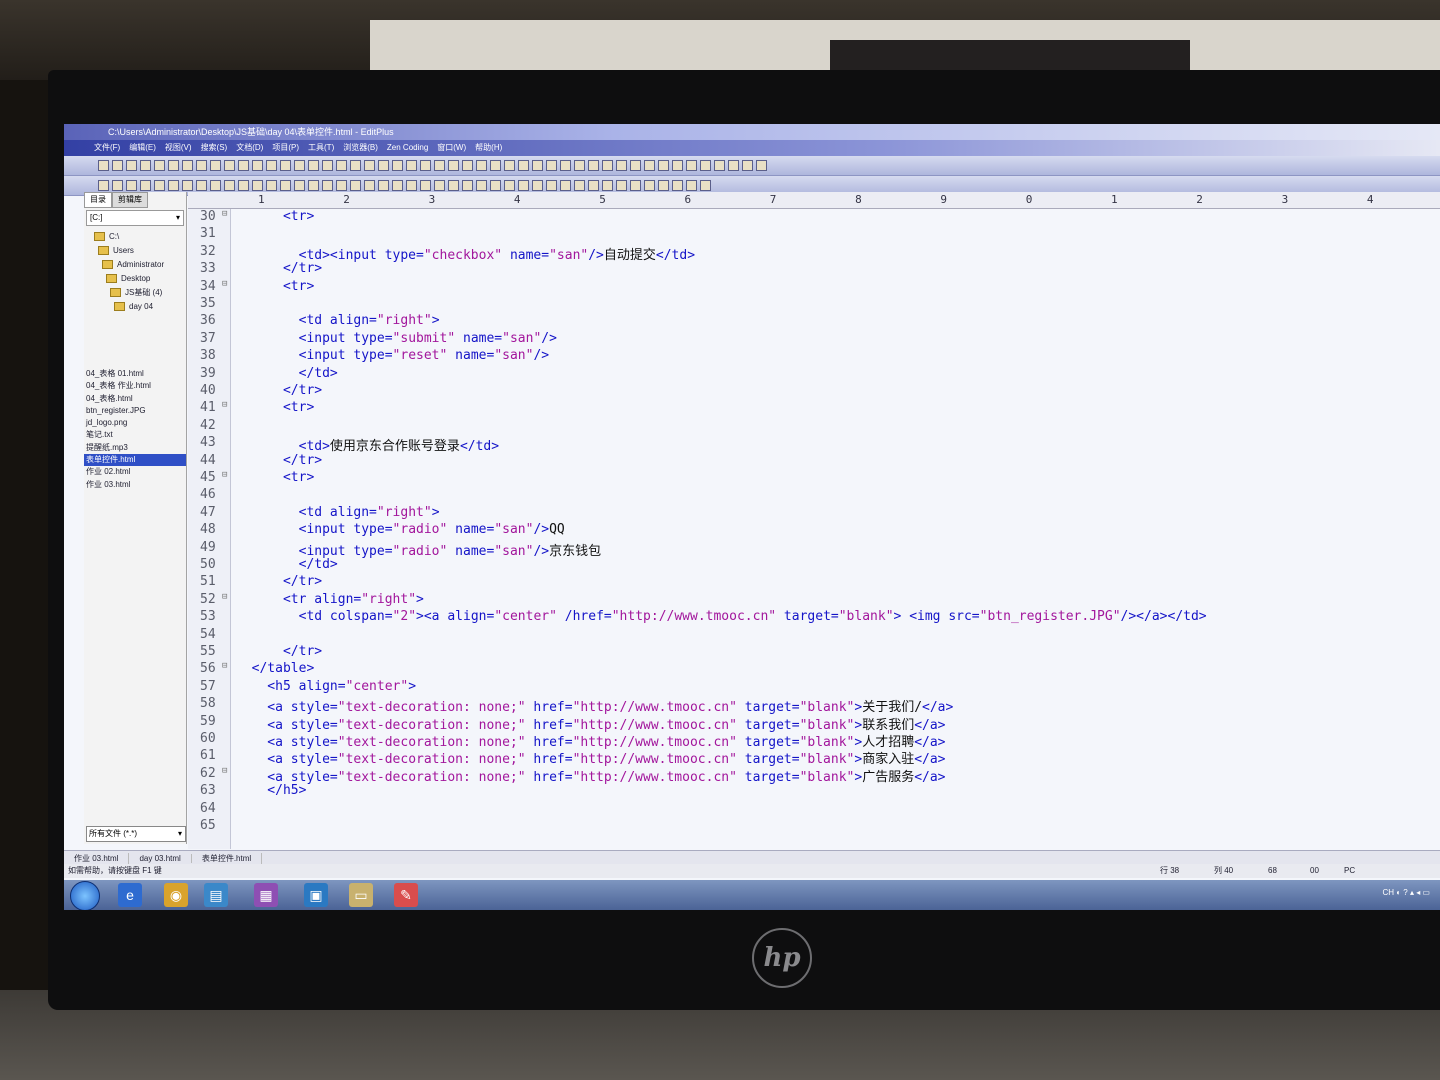 This screenshot has height=1080, width=1440. I want to click on app-icon: ▣, so click(316, 895).